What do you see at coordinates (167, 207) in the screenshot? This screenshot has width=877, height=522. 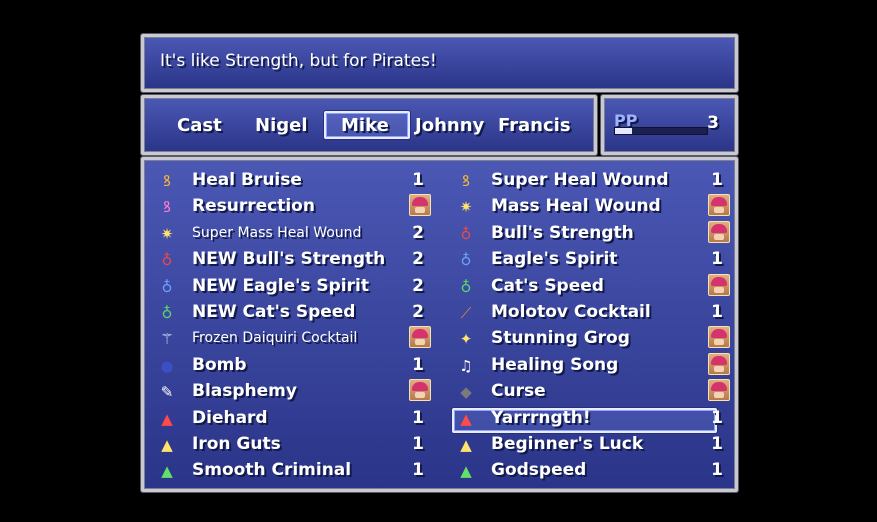 I see `pink-swirl-icon: ꝸ` at bounding box center [167, 207].